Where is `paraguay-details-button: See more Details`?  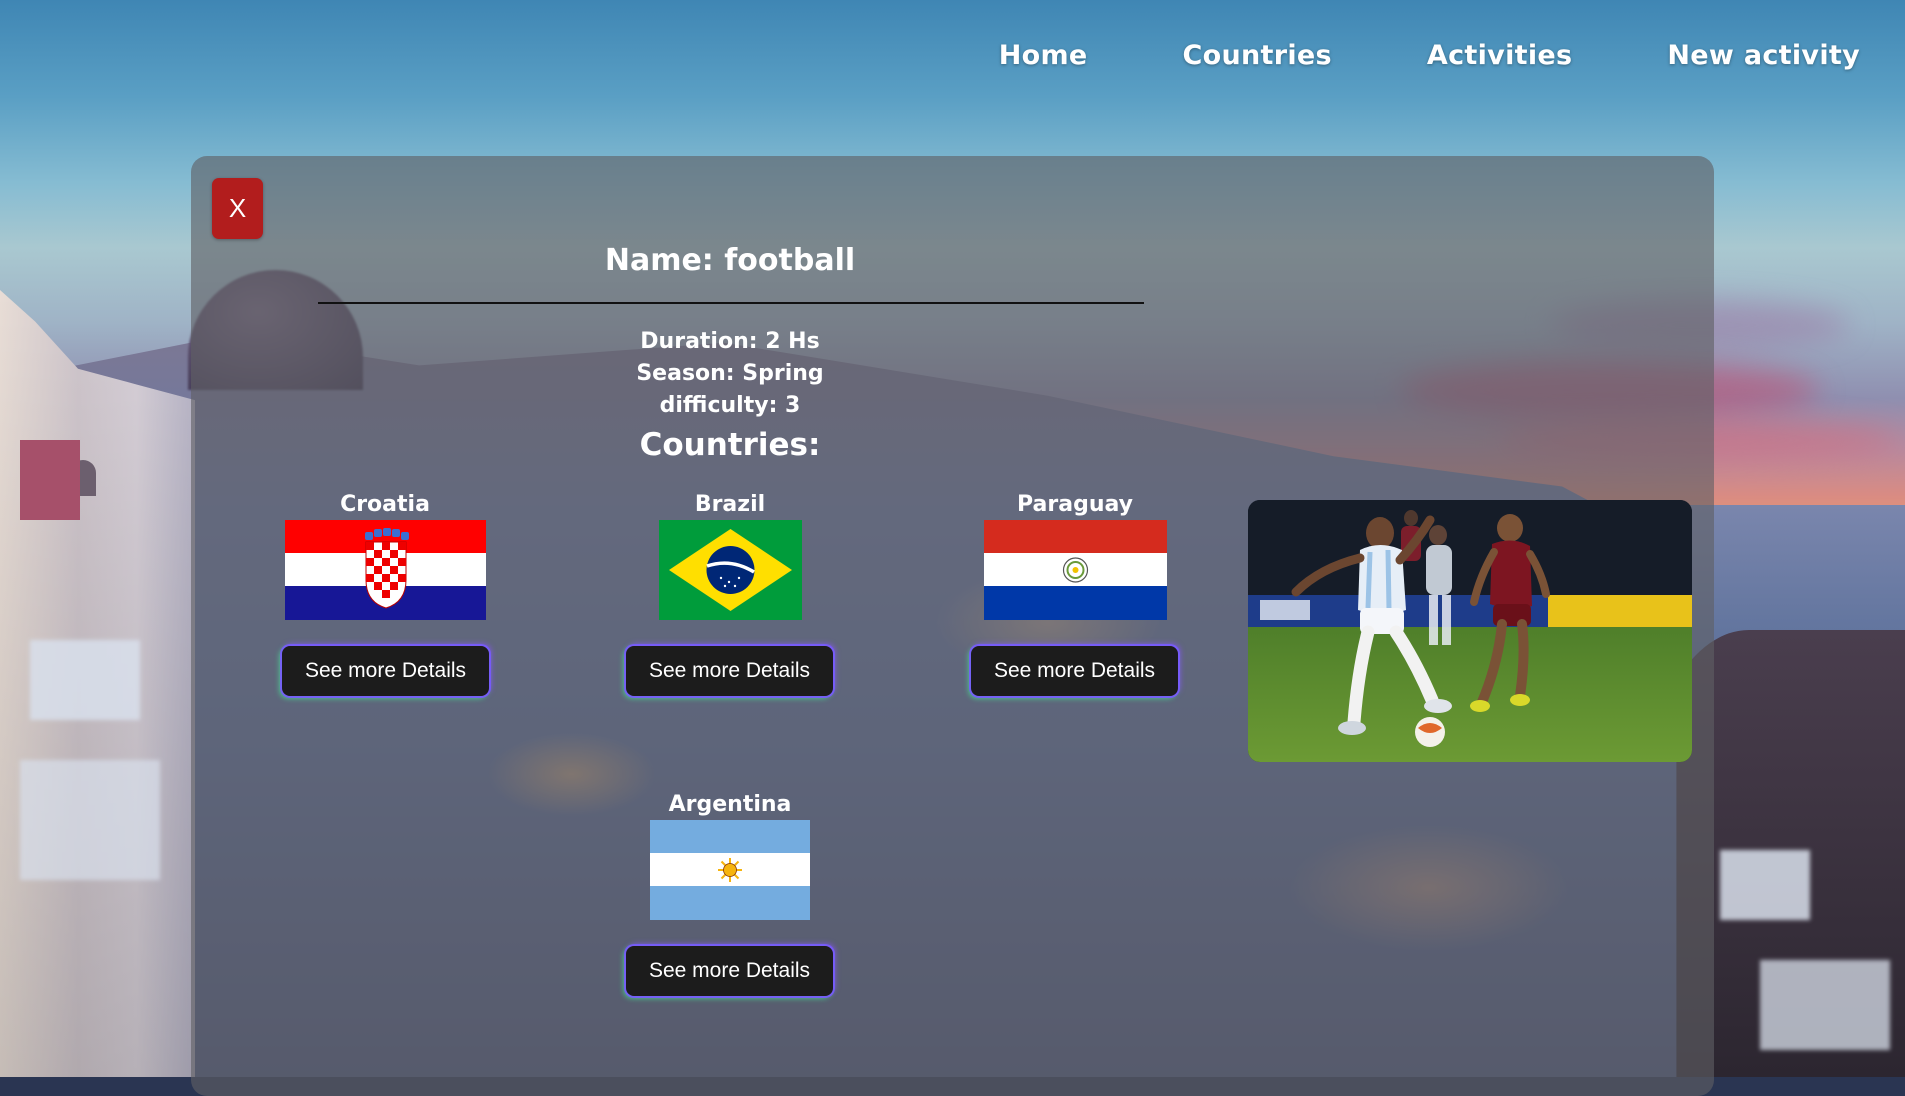 paraguay-details-button: See more Details is located at coordinates (1074, 671).